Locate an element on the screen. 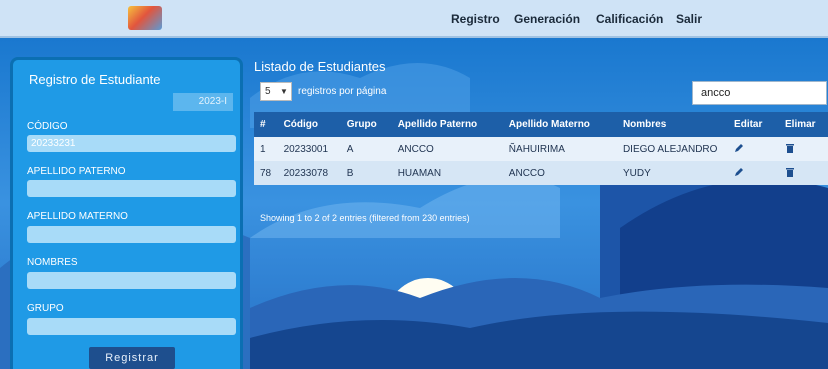 This screenshot has width=828, height=369. row-apellido-paterno: HUAMAN is located at coordinates (419, 173).